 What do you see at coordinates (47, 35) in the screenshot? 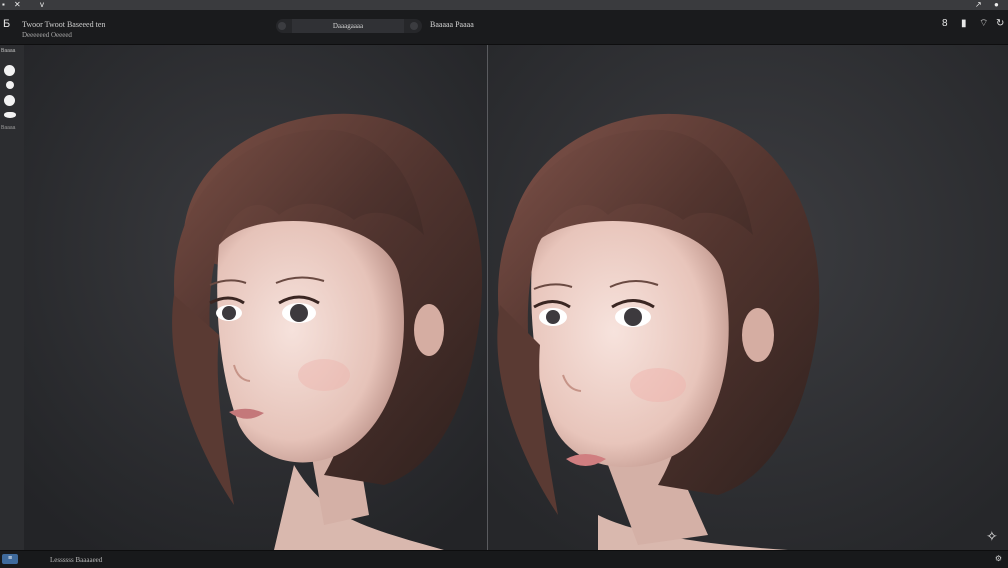
I see `window-subtitle: Deeeeeed Oeeeed` at bounding box center [47, 35].